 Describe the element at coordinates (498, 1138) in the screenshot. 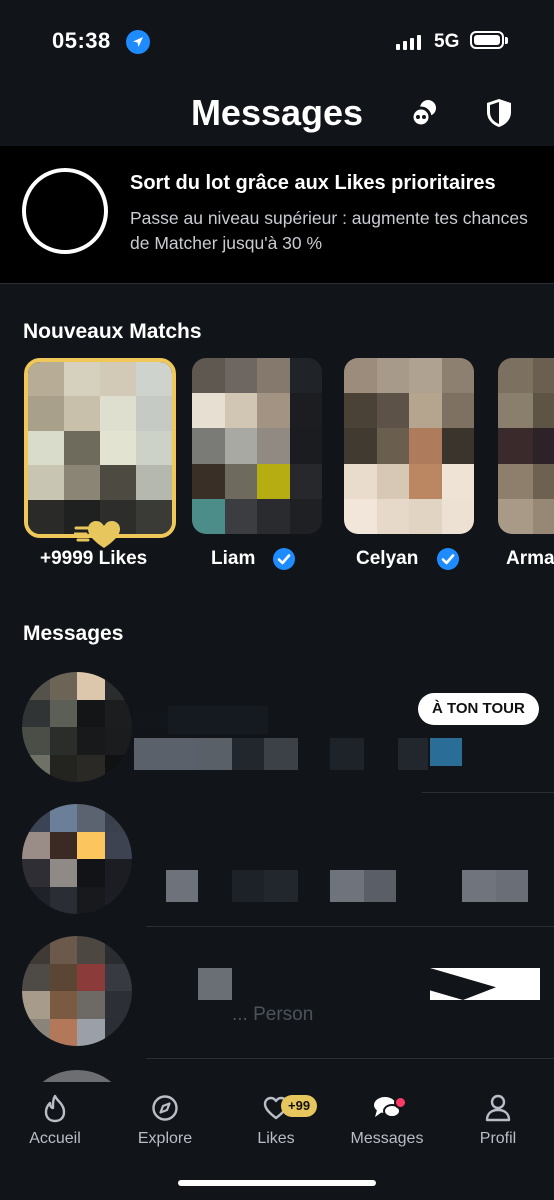

I see `tab-label: Profil` at that location.